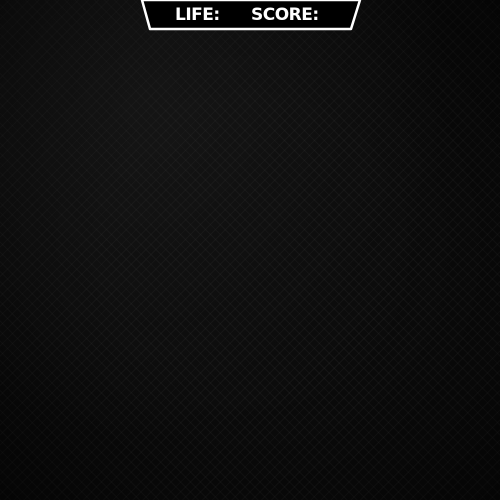  I want to click on score-label: SCORE:, so click(285, 15).